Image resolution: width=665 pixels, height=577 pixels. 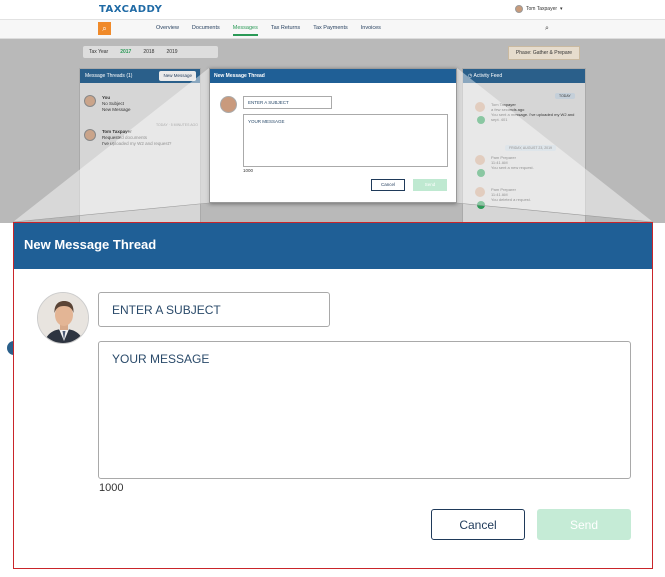 I want to click on message-icon, so click(x=481, y=120).